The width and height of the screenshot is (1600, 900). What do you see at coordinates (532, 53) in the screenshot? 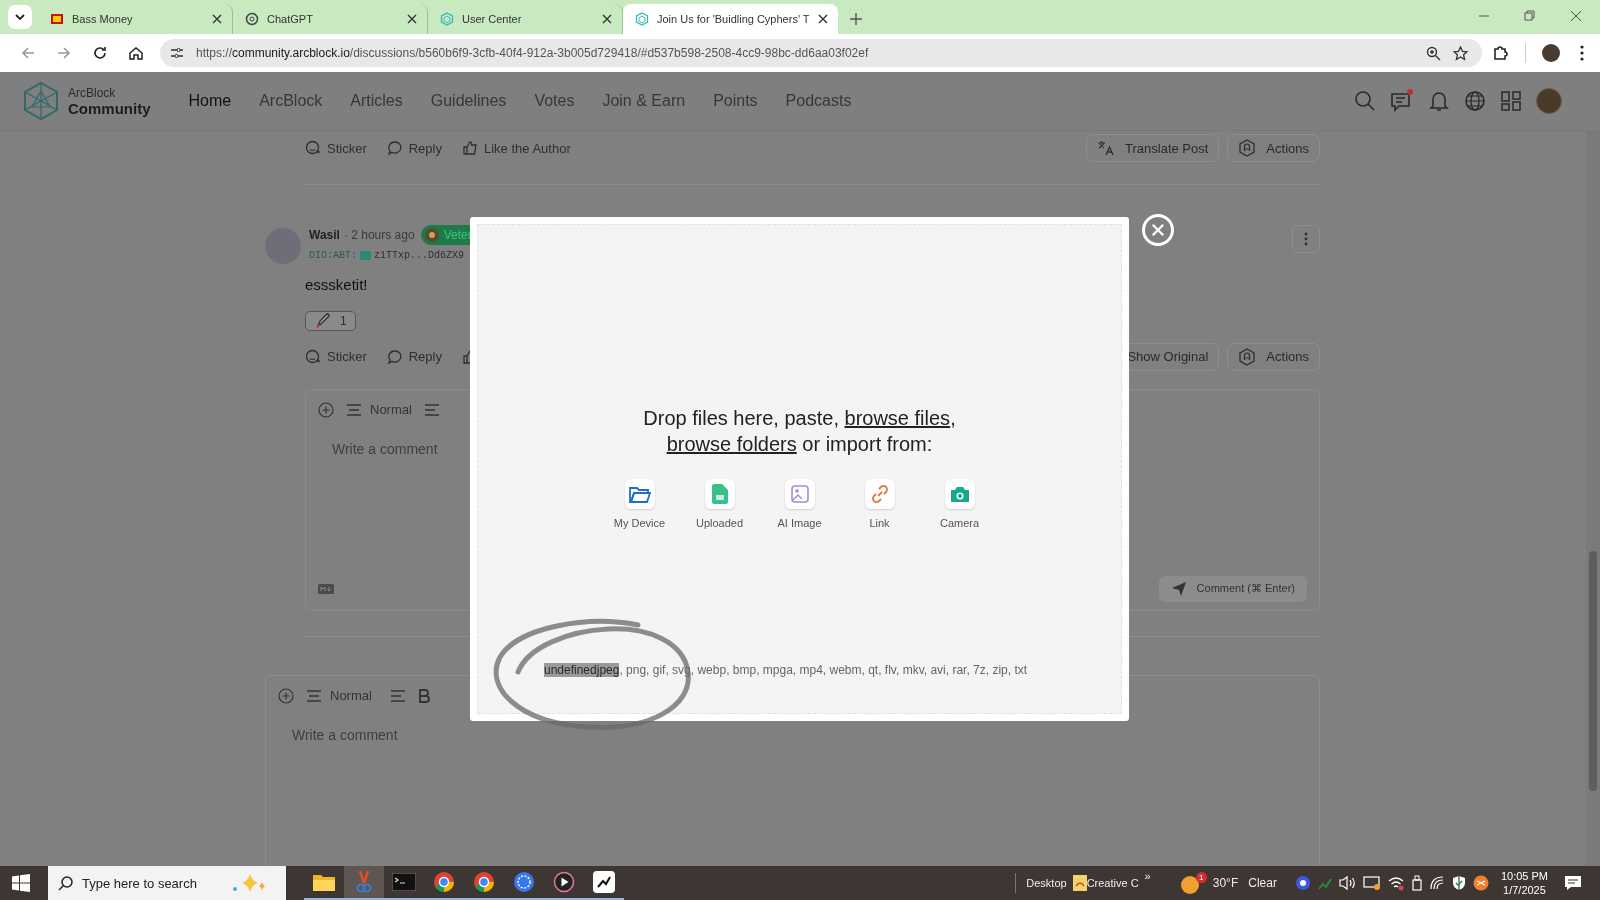
I see `url-text: https://community.arcblock.io/discussions/b560b6f9-3cfb-40f4-912a-3b005d729418/#d537b598-2508-4cc9-98bc-dd6aa03f02ef` at bounding box center [532, 53].